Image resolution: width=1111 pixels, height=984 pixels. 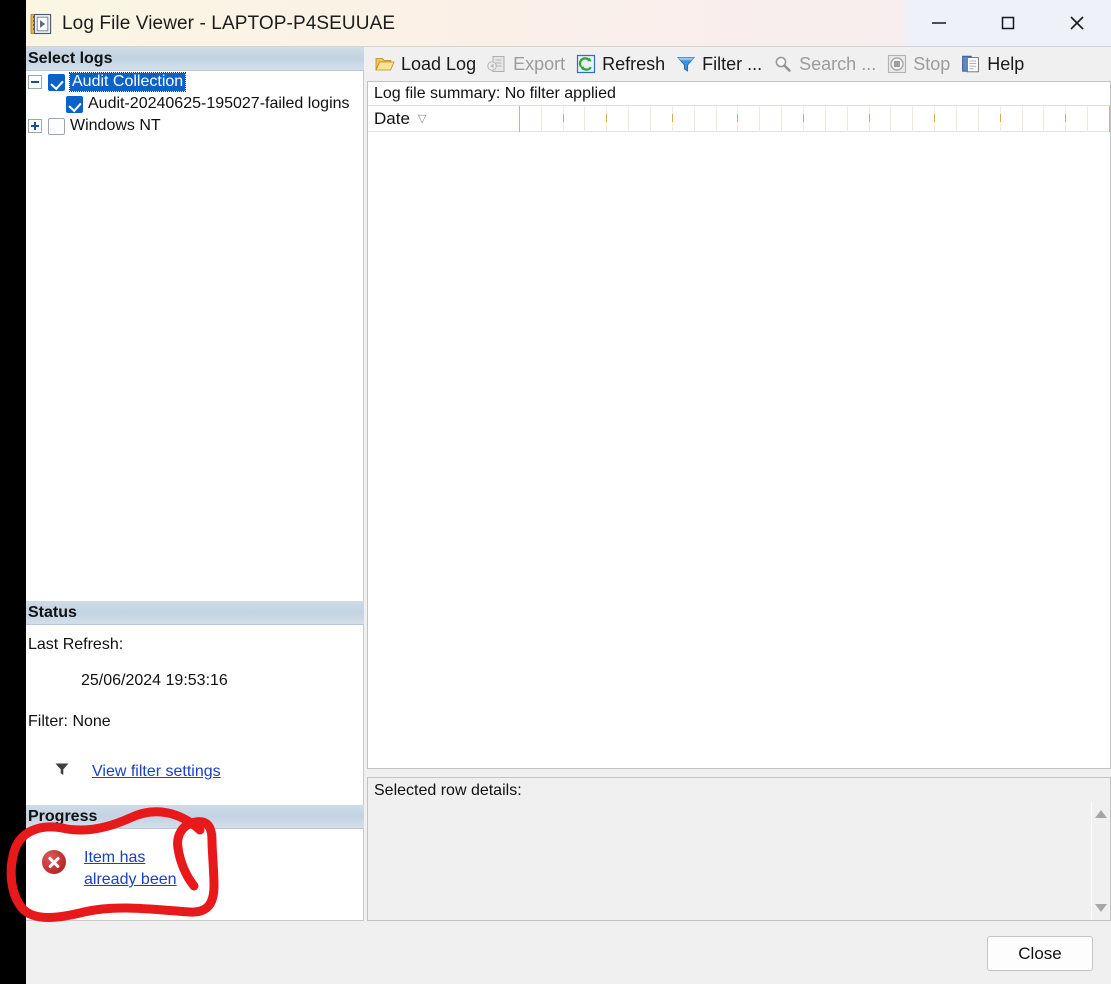 What do you see at coordinates (154, 680) in the screenshot?
I see `last-refresh-value: 25/06/2024 19:53:16` at bounding box center [154, 680].